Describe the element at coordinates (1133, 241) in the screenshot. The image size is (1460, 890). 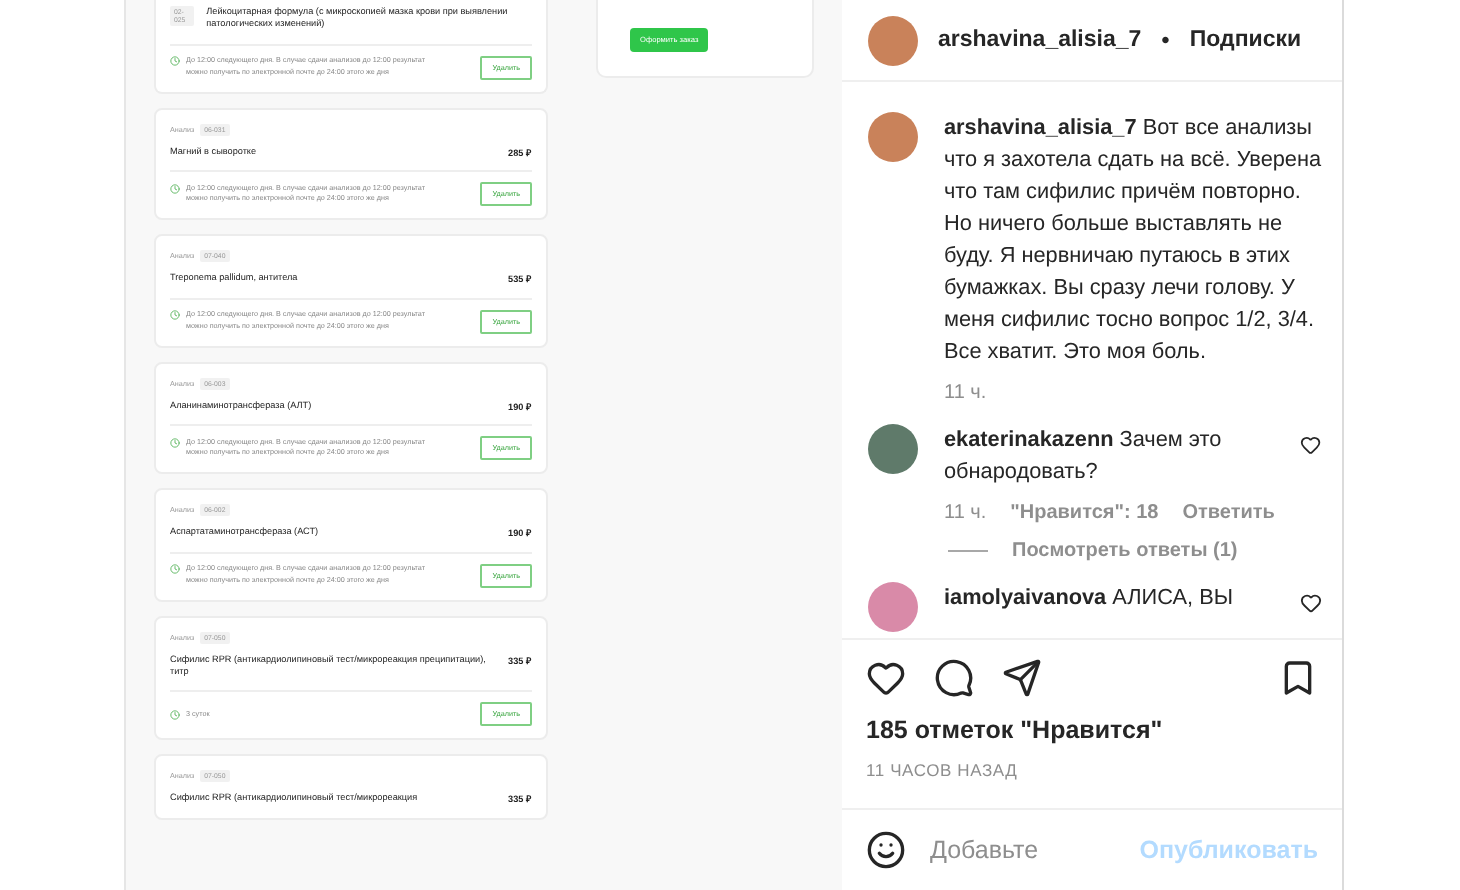
I see `comment-text: arshavina_alisia_7 Вот все анализы что я захотела сдать на всё. Уверена что там сифилис причём повторно. Но ничего больше выставлять не буду. Я нервничаю путаюсь в этих бумажках. Вы сразу лечи голову. У меня сифилис тосно вопрос 1/2, 3/4. Все хватит. Это моя боль.` at that location.